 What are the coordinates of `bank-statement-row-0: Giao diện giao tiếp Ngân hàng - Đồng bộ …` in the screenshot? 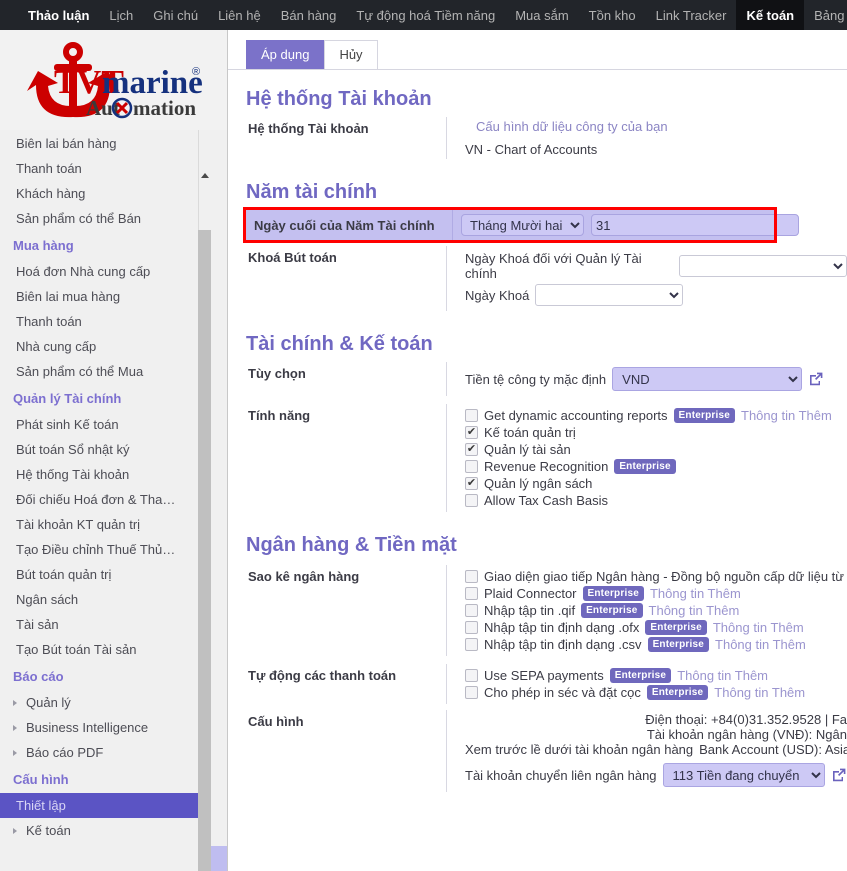 It's located at (656, 576).